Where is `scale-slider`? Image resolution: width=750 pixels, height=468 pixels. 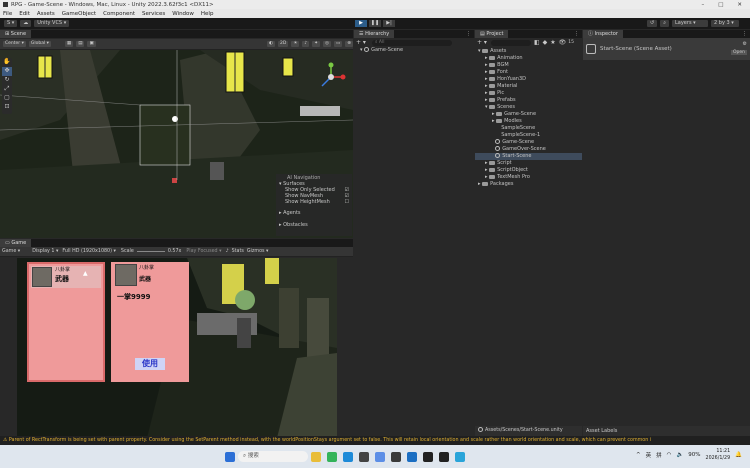 scale-slider is located at coordinates (150, 251).